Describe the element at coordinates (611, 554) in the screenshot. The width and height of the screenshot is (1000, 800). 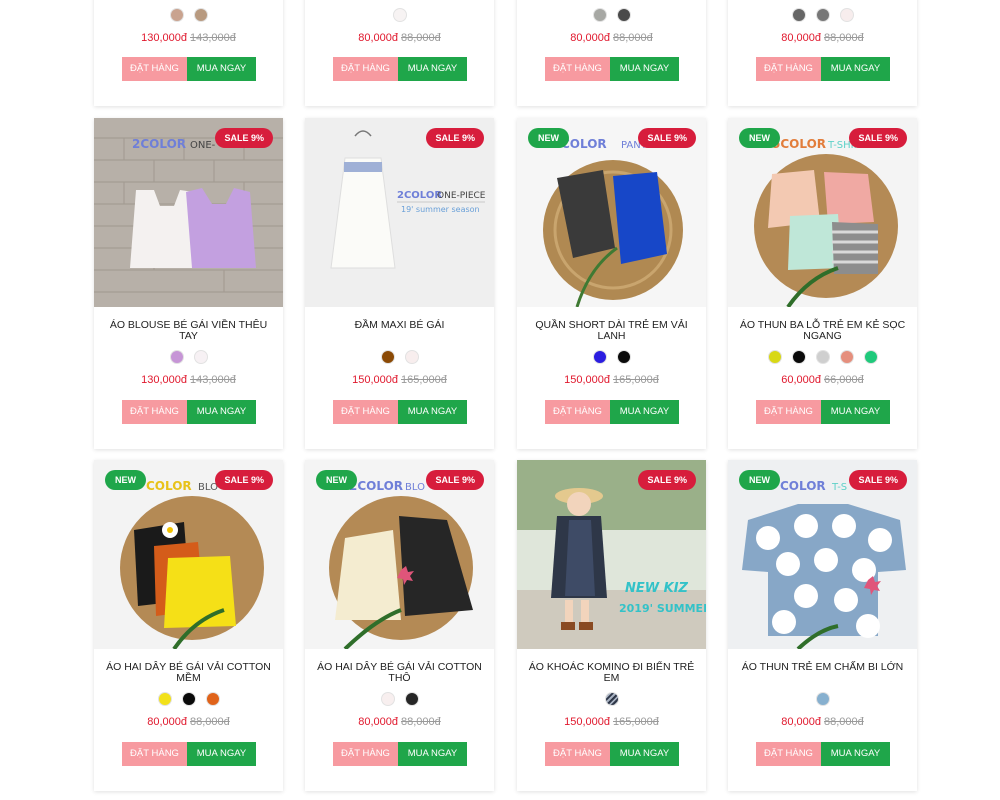
I see `product-image: NEW KIZ 2019' SUMMER SALE 9%` at that location.